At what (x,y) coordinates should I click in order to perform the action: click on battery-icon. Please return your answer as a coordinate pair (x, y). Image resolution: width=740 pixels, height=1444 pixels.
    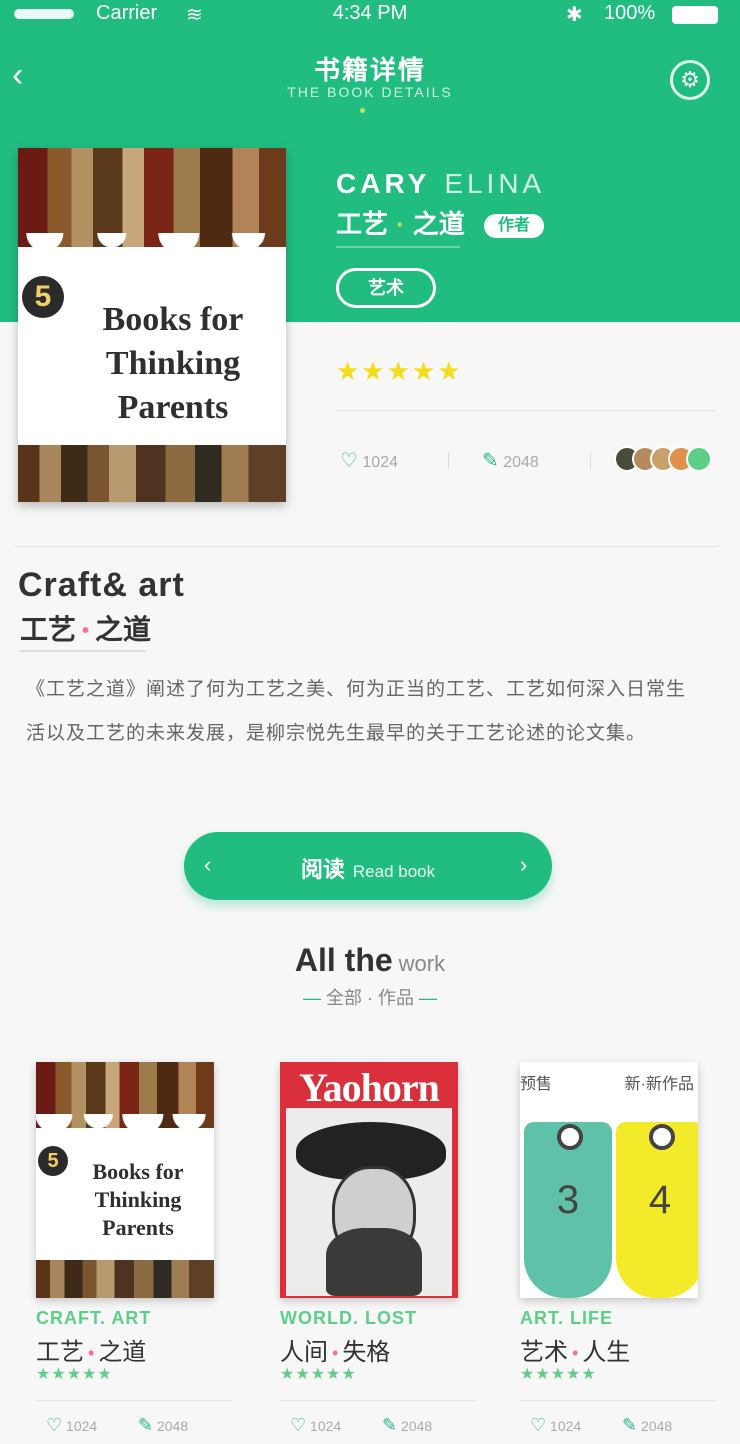
    Looking at the image, I should click on (695, 15).